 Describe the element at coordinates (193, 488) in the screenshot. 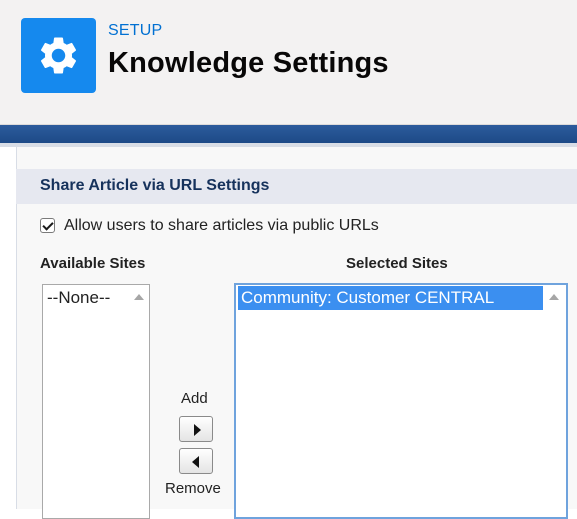

I see `remove-label: Remove` at that location.